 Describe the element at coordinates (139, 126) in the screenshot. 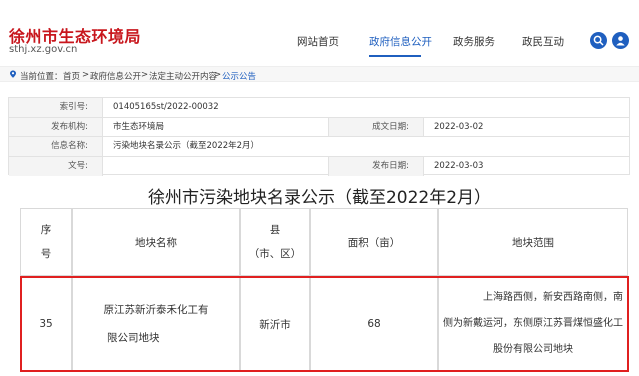

I see `meta-value-publisher: 市生态环境局` at that location.